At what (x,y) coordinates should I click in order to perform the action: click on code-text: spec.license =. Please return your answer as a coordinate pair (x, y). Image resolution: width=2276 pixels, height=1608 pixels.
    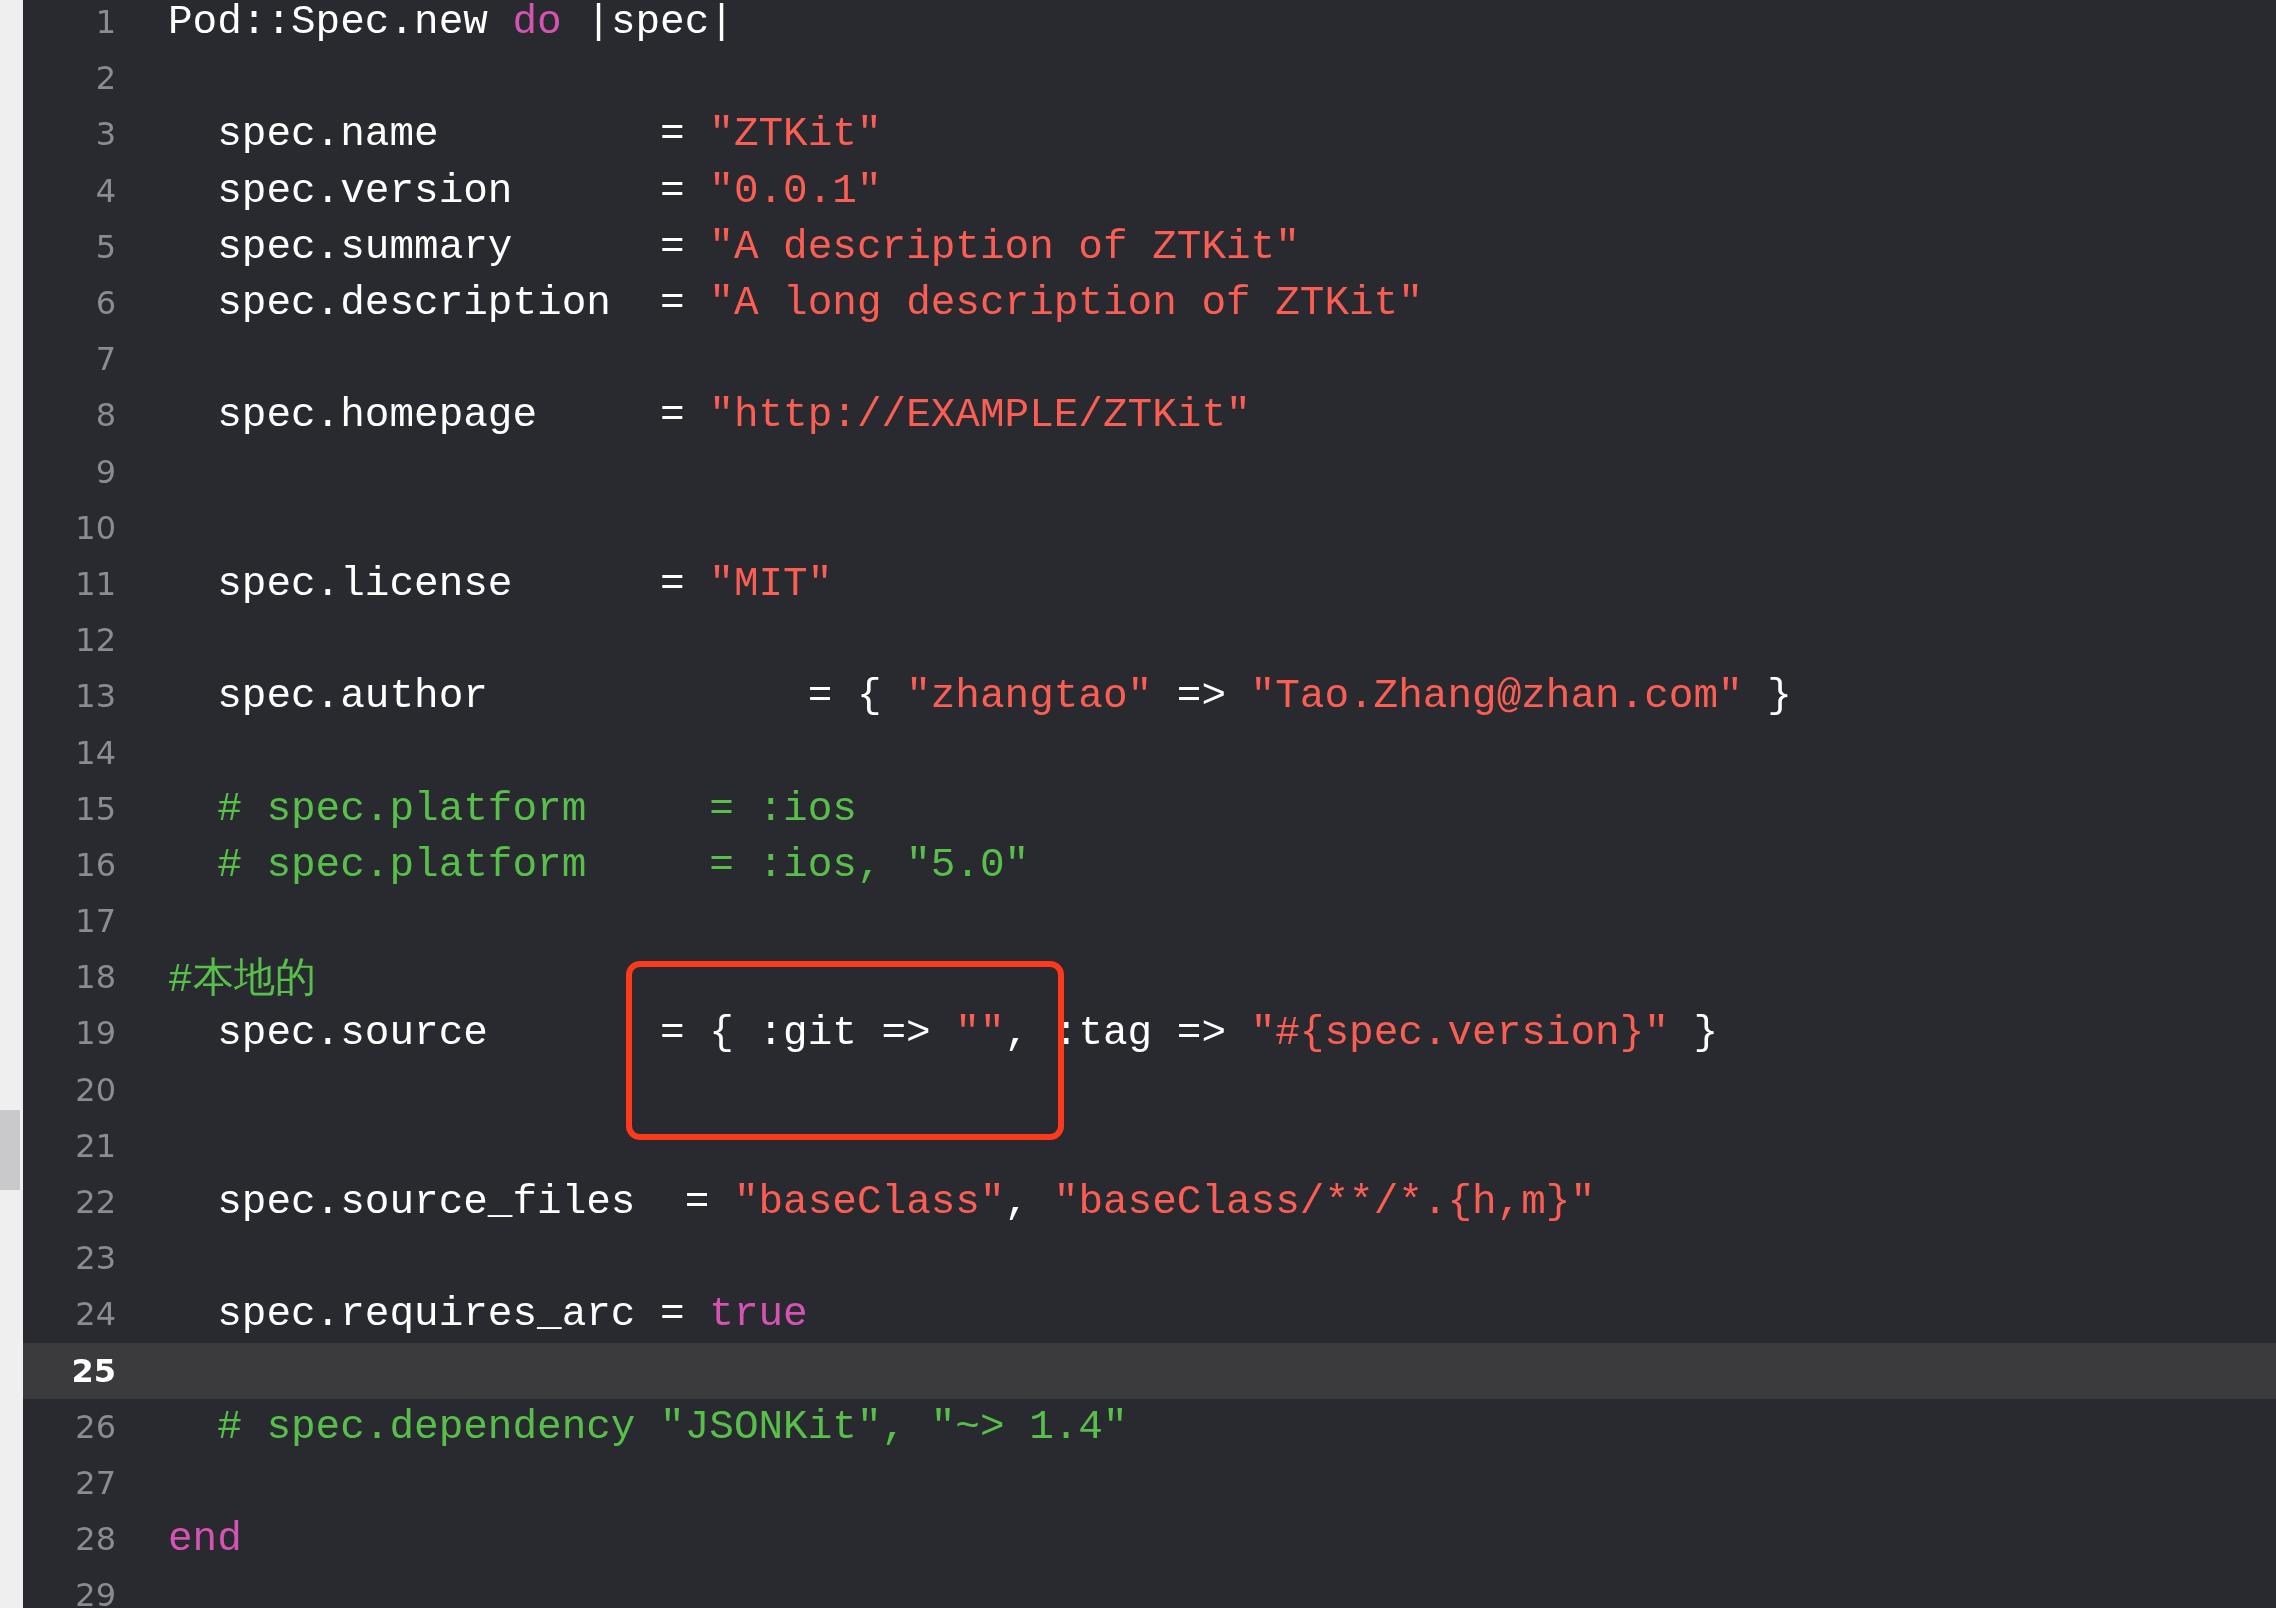
    Looking at the image, I should click on (451, 583).